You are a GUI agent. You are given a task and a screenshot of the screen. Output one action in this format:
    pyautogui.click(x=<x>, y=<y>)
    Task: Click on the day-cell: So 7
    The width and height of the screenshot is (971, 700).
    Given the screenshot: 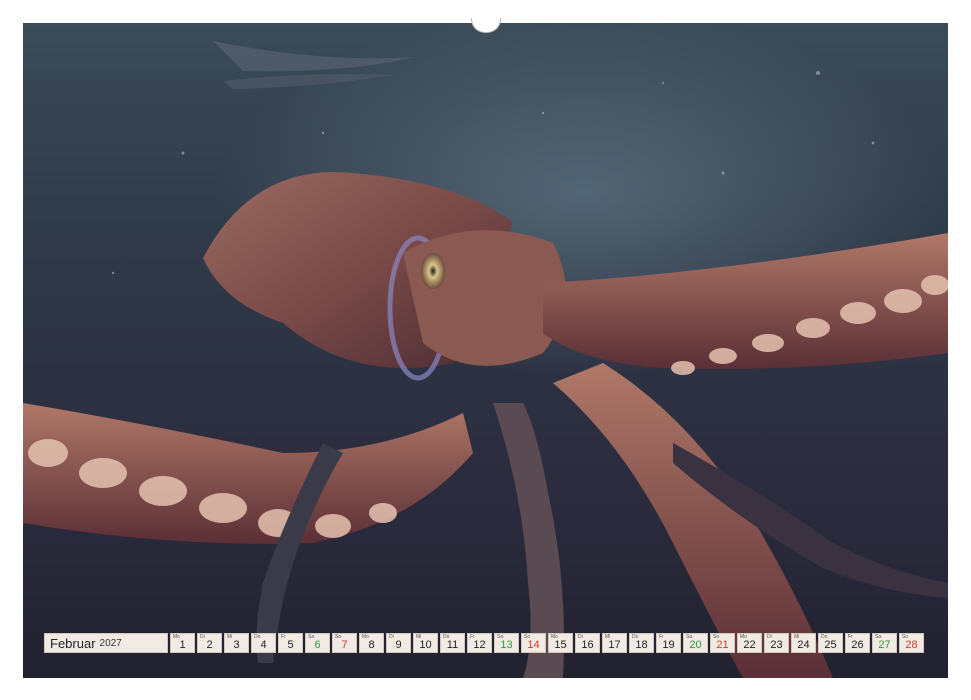 What is the action you would take?
    pyautogui.click(x=344, y=643)
    